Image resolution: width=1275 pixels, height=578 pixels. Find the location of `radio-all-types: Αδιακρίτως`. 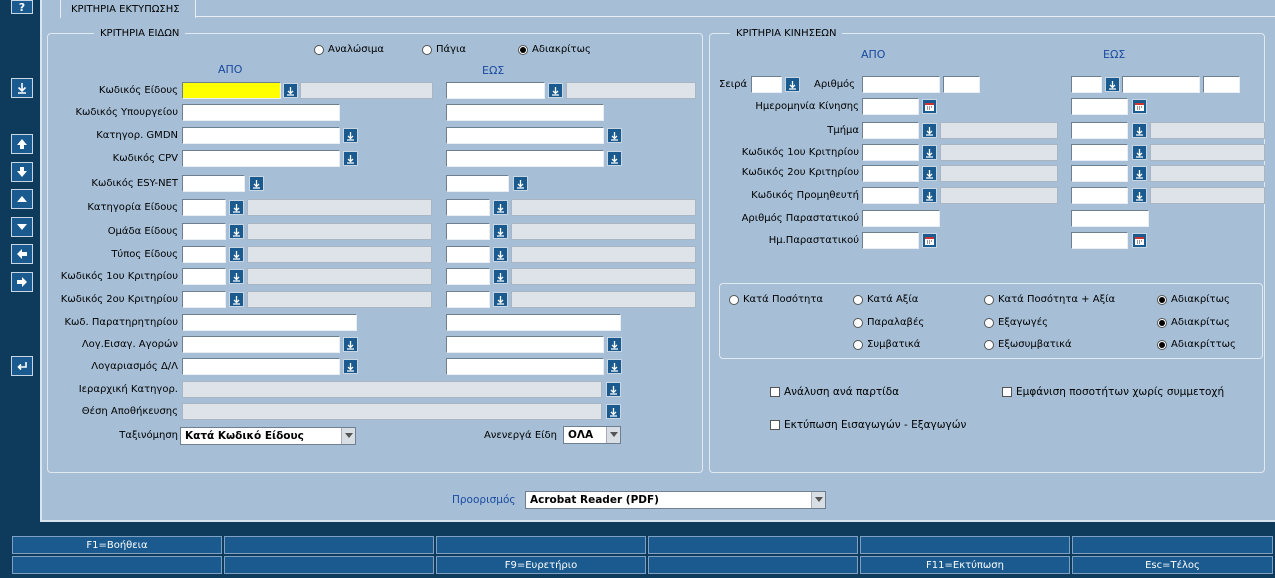

radio-all-types: Αδιακρίτως is located at coordinates (554, 49).